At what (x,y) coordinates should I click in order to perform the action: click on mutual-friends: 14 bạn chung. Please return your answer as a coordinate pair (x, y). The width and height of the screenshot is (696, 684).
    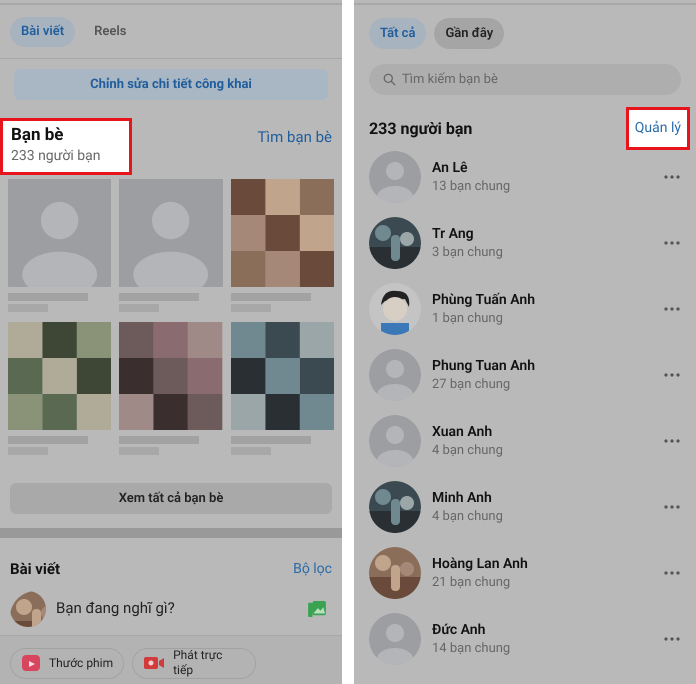
    Looking at the image, I should click on (472, 649).